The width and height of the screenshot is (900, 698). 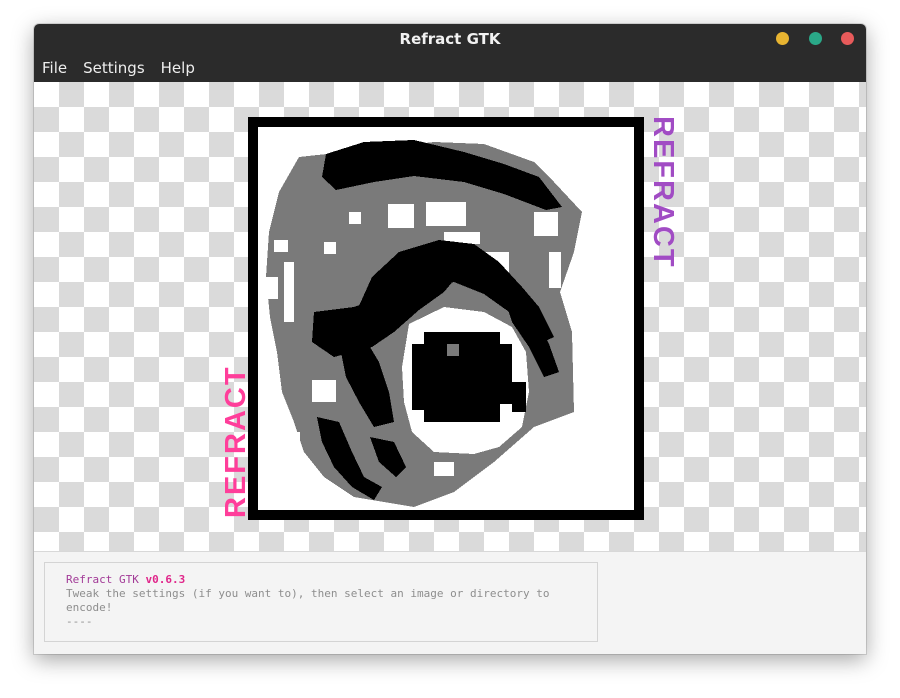 What do you see at coordinates (165, 579) in the screenshot?
I see `log-version: v0.6.3` at bounding box center [165, 579].